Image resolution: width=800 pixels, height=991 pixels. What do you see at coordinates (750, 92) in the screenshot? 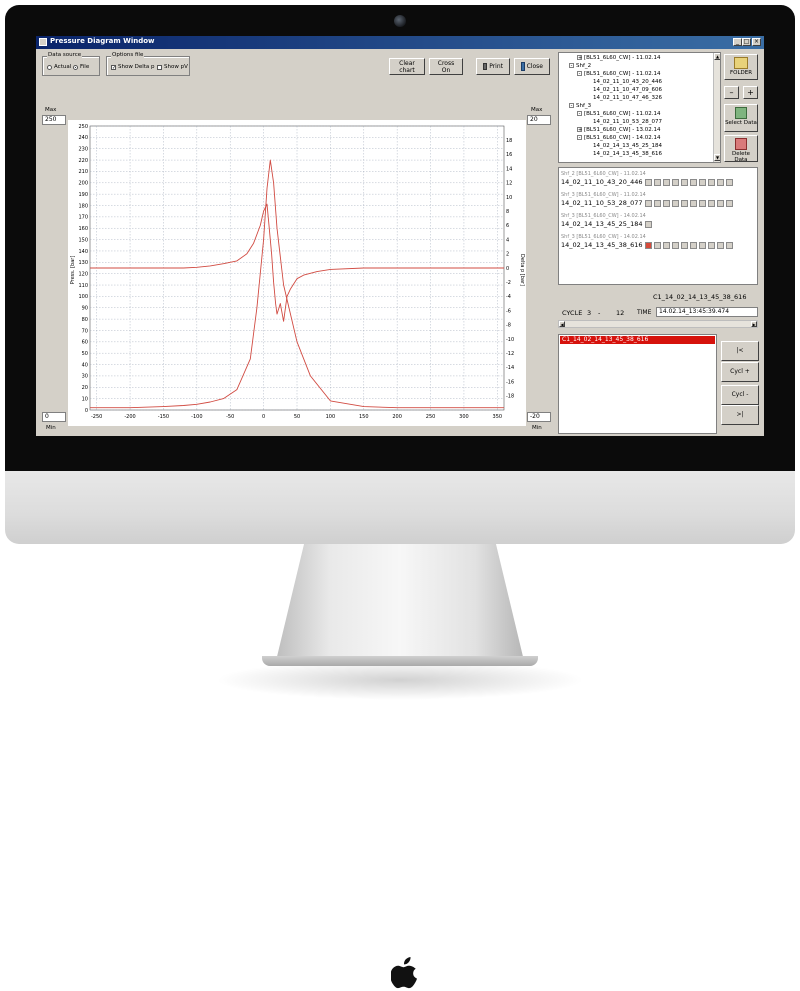
I see `expand-button: +` at bounding box center [750, 92].